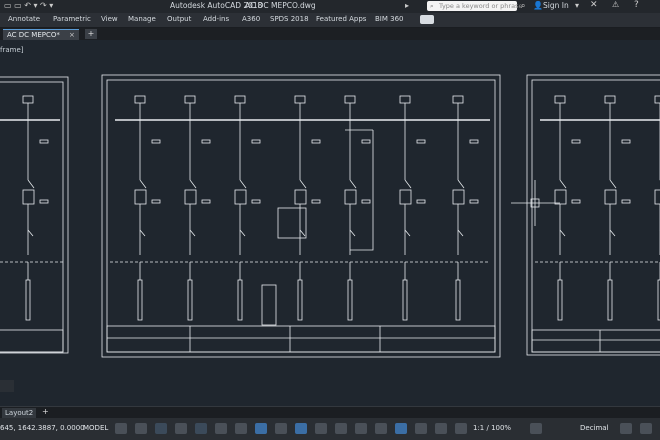  What do you see at coordinates (179, 19) in the screenshot?
I see `tab-output: Output` at bounding box center [179, 19].